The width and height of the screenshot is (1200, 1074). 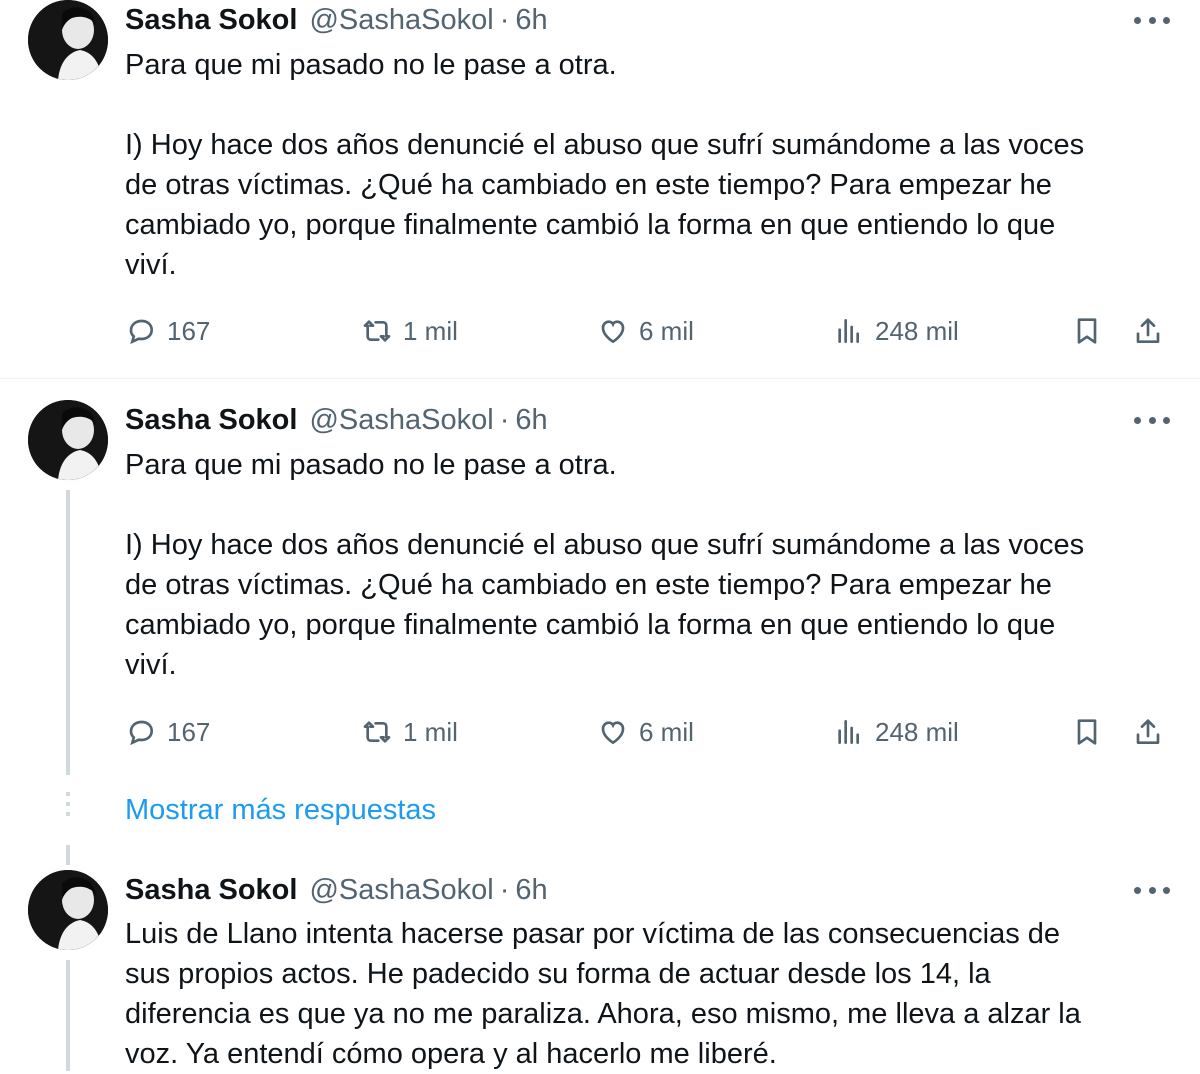 What do you see at coordinates (68, 855) in the screenshot?
I see `thread-line` at bounding box center [68, 855].